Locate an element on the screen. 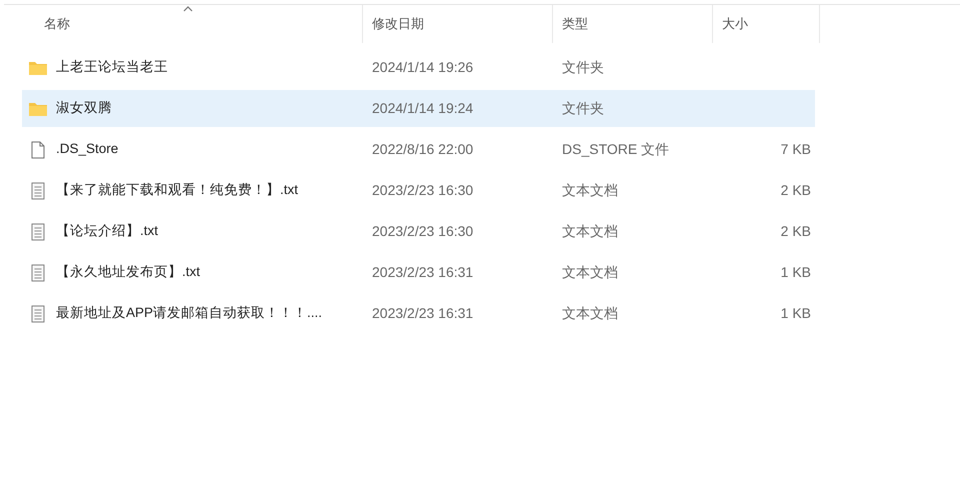 This screenshot has height=478, width=960. file-row: 【来了就能下载和观看！纯免费！】.txt 2023/2/23 16:30 文本文档 2 KB is located at coordinates (418, 190).